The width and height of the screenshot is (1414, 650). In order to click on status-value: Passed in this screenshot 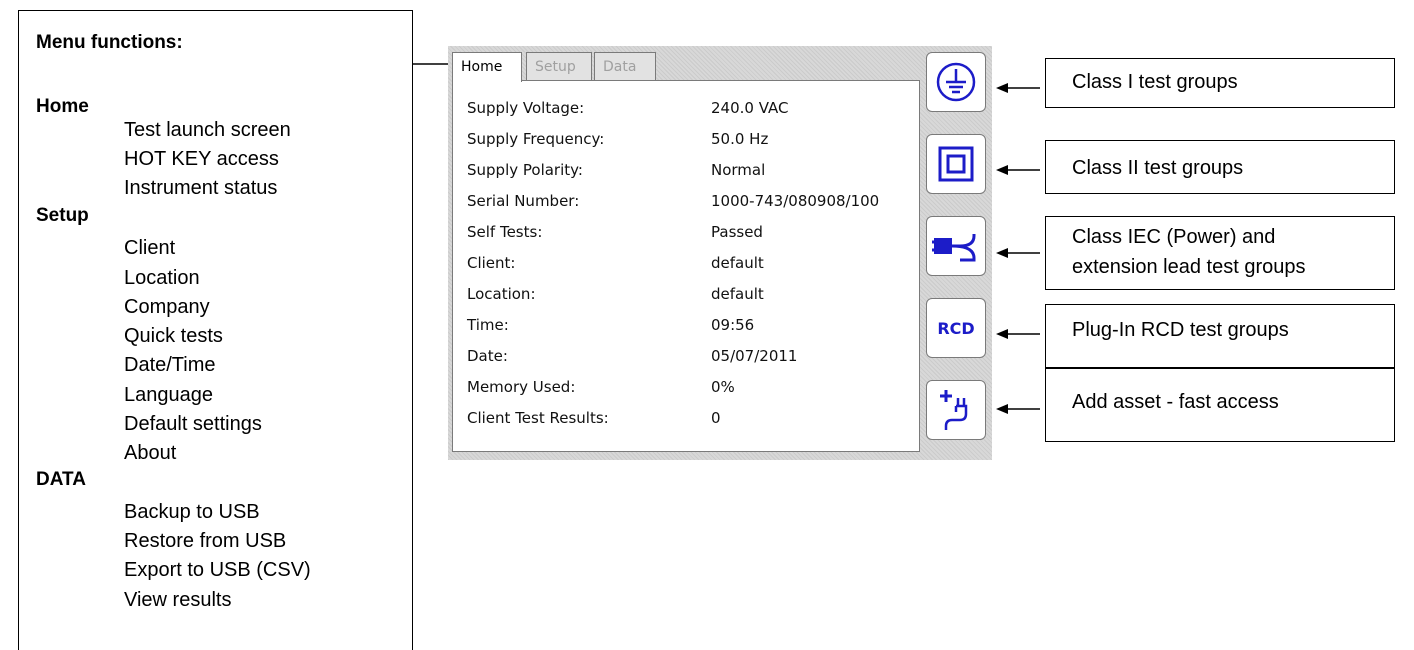, I will do `click(737, 232)`.